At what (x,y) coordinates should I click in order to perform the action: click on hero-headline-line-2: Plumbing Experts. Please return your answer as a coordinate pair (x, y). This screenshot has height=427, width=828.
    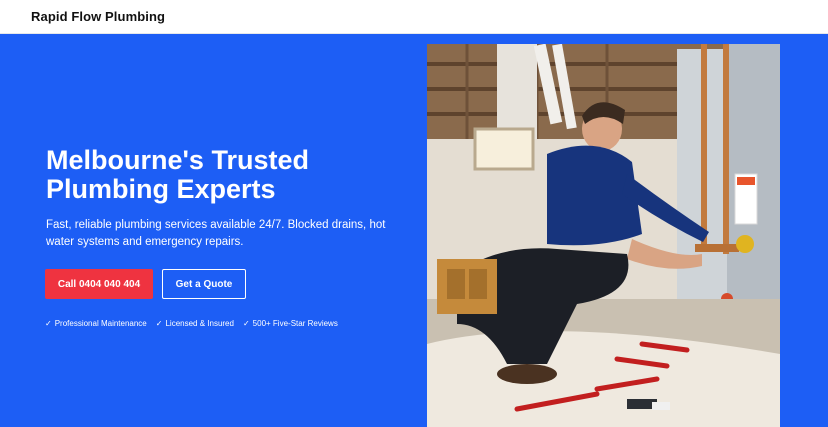
    Looking at the image, I should click on (161, 189).